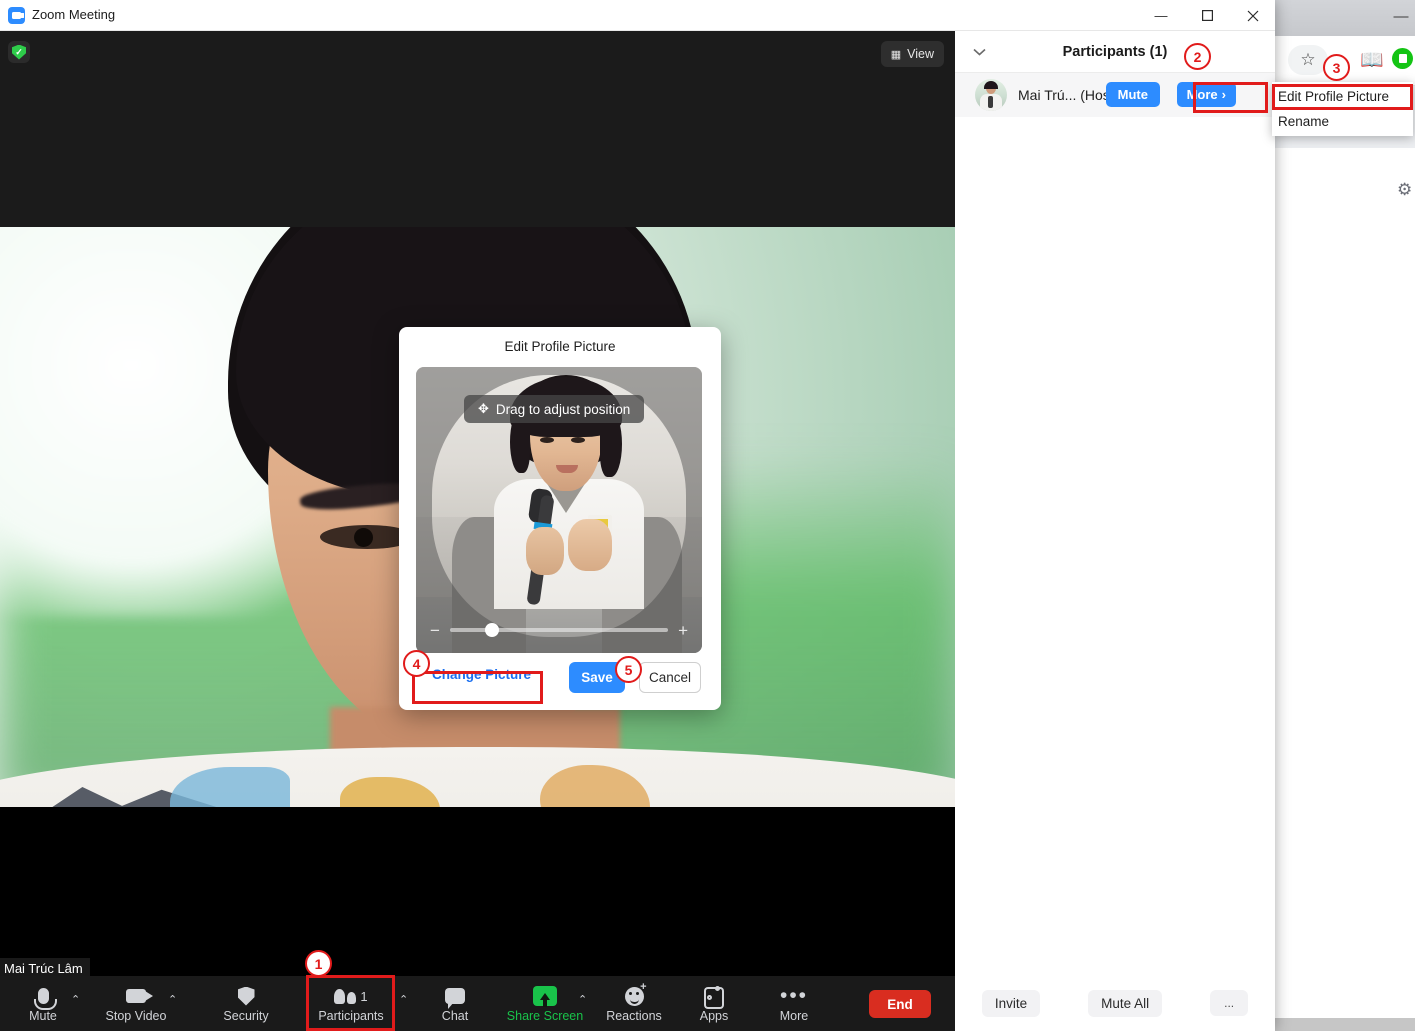 This screenshot has width=1415, height=1031. What do you see at coordinates (670, 677) in the screenshot?
I see `cancel-button: Cancel` at bounding box center [670, 677].